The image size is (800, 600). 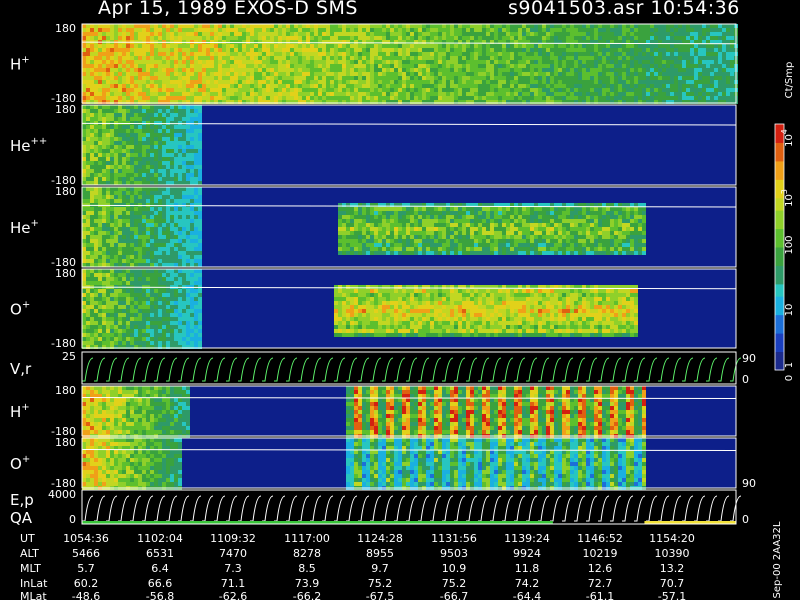 I want to click on footer-cell: 12.6, so click(x=600, y=568).